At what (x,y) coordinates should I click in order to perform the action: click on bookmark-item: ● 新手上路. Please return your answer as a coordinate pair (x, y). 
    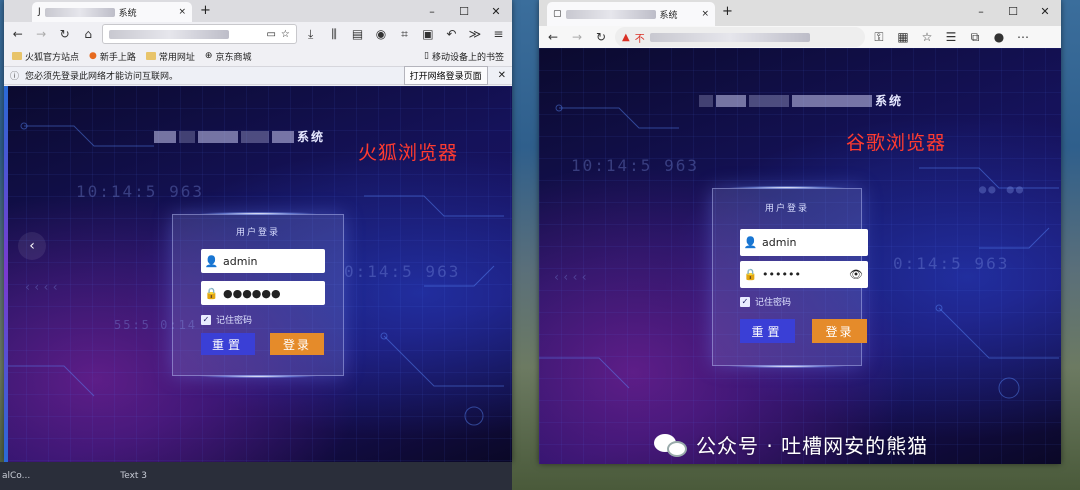
    Looking at the image, I should click on (112, 56).